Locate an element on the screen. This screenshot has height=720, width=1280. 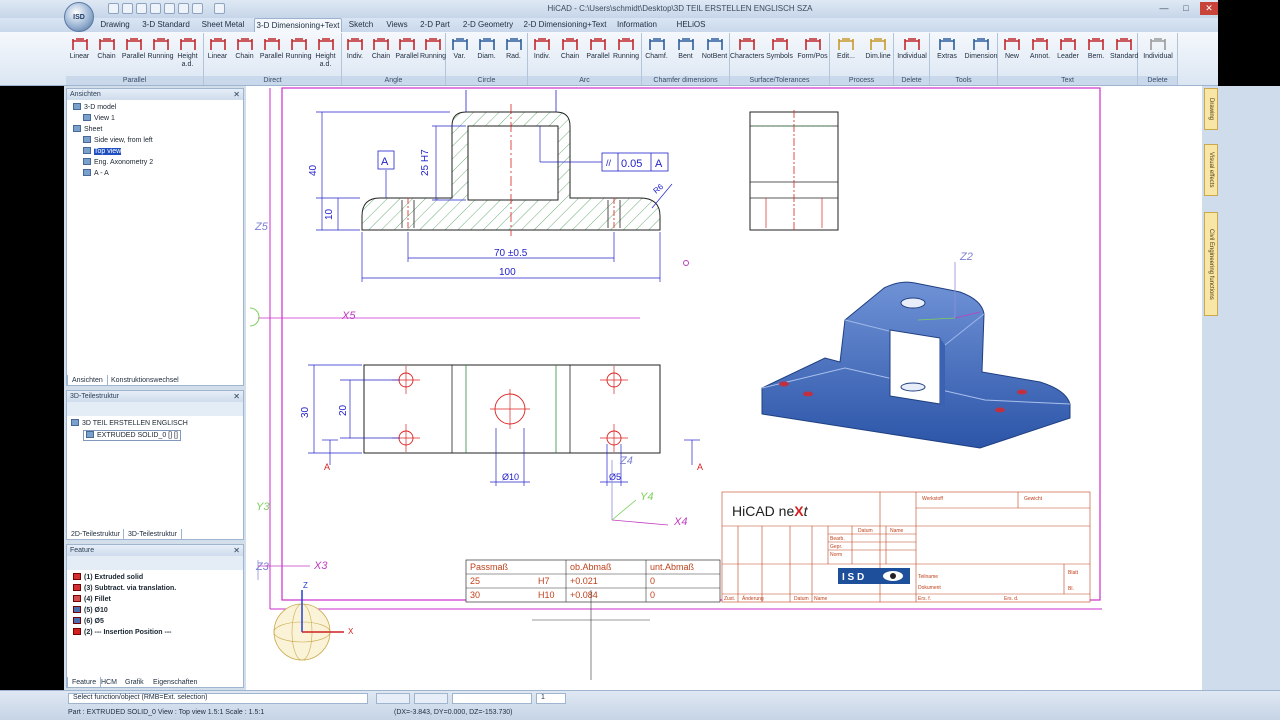
tab-sheet-metal: Sheet Metal is located at coordinates (223, 25).